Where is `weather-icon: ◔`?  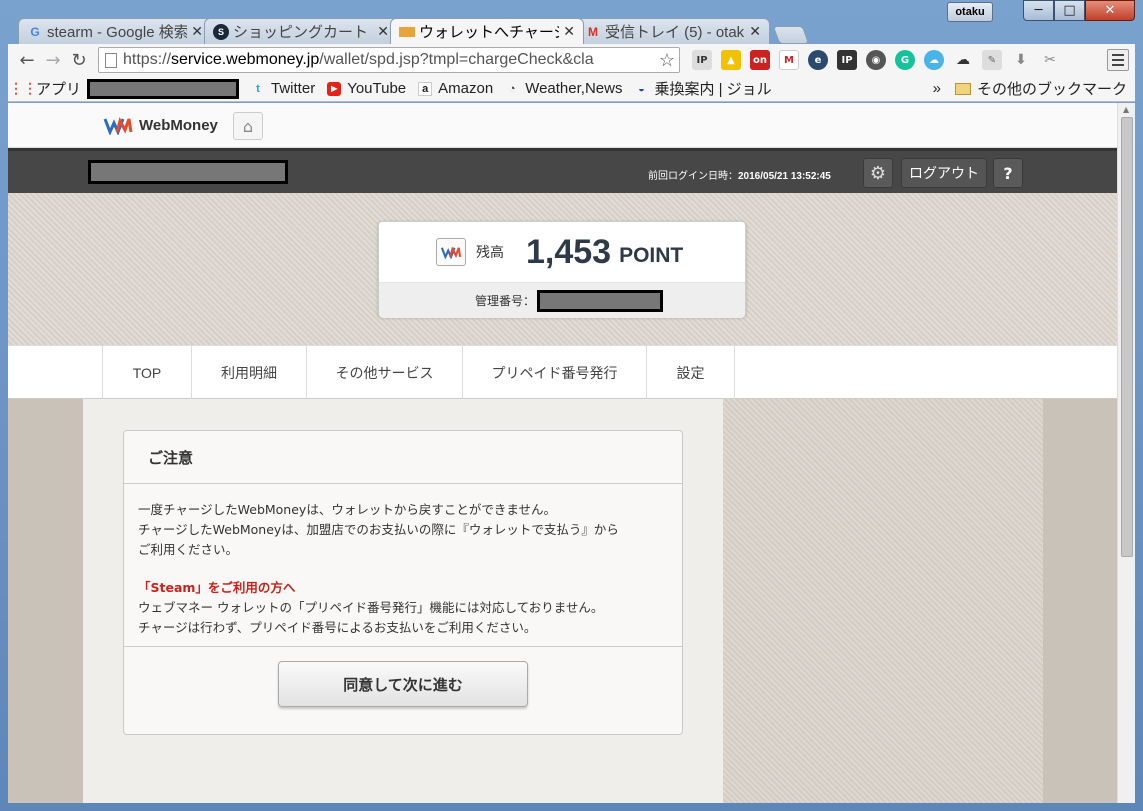 weather-icon: ◔ is located at coordinates (512, 88).